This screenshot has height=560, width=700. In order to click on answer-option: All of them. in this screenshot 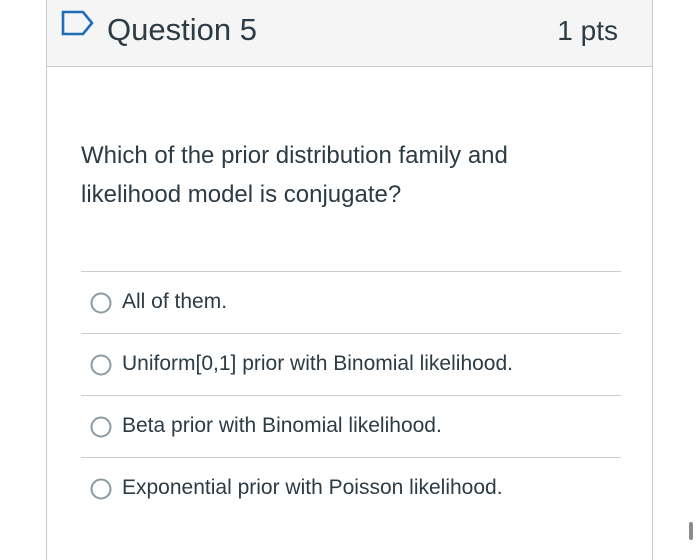, I will do `click(351, 302)`.